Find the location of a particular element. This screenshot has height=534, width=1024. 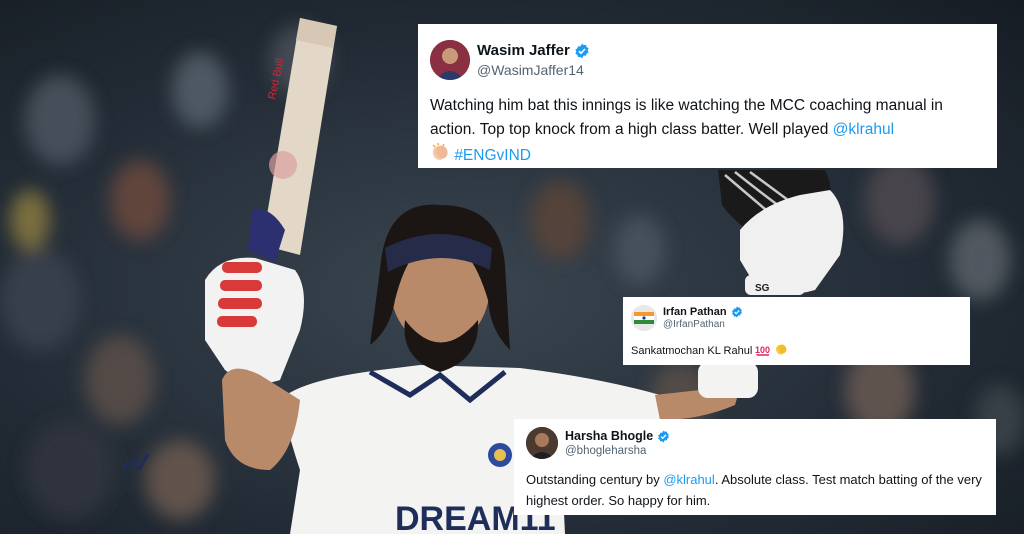

hashtag-link: #ENGvIND is located at coordinates (492, 155).